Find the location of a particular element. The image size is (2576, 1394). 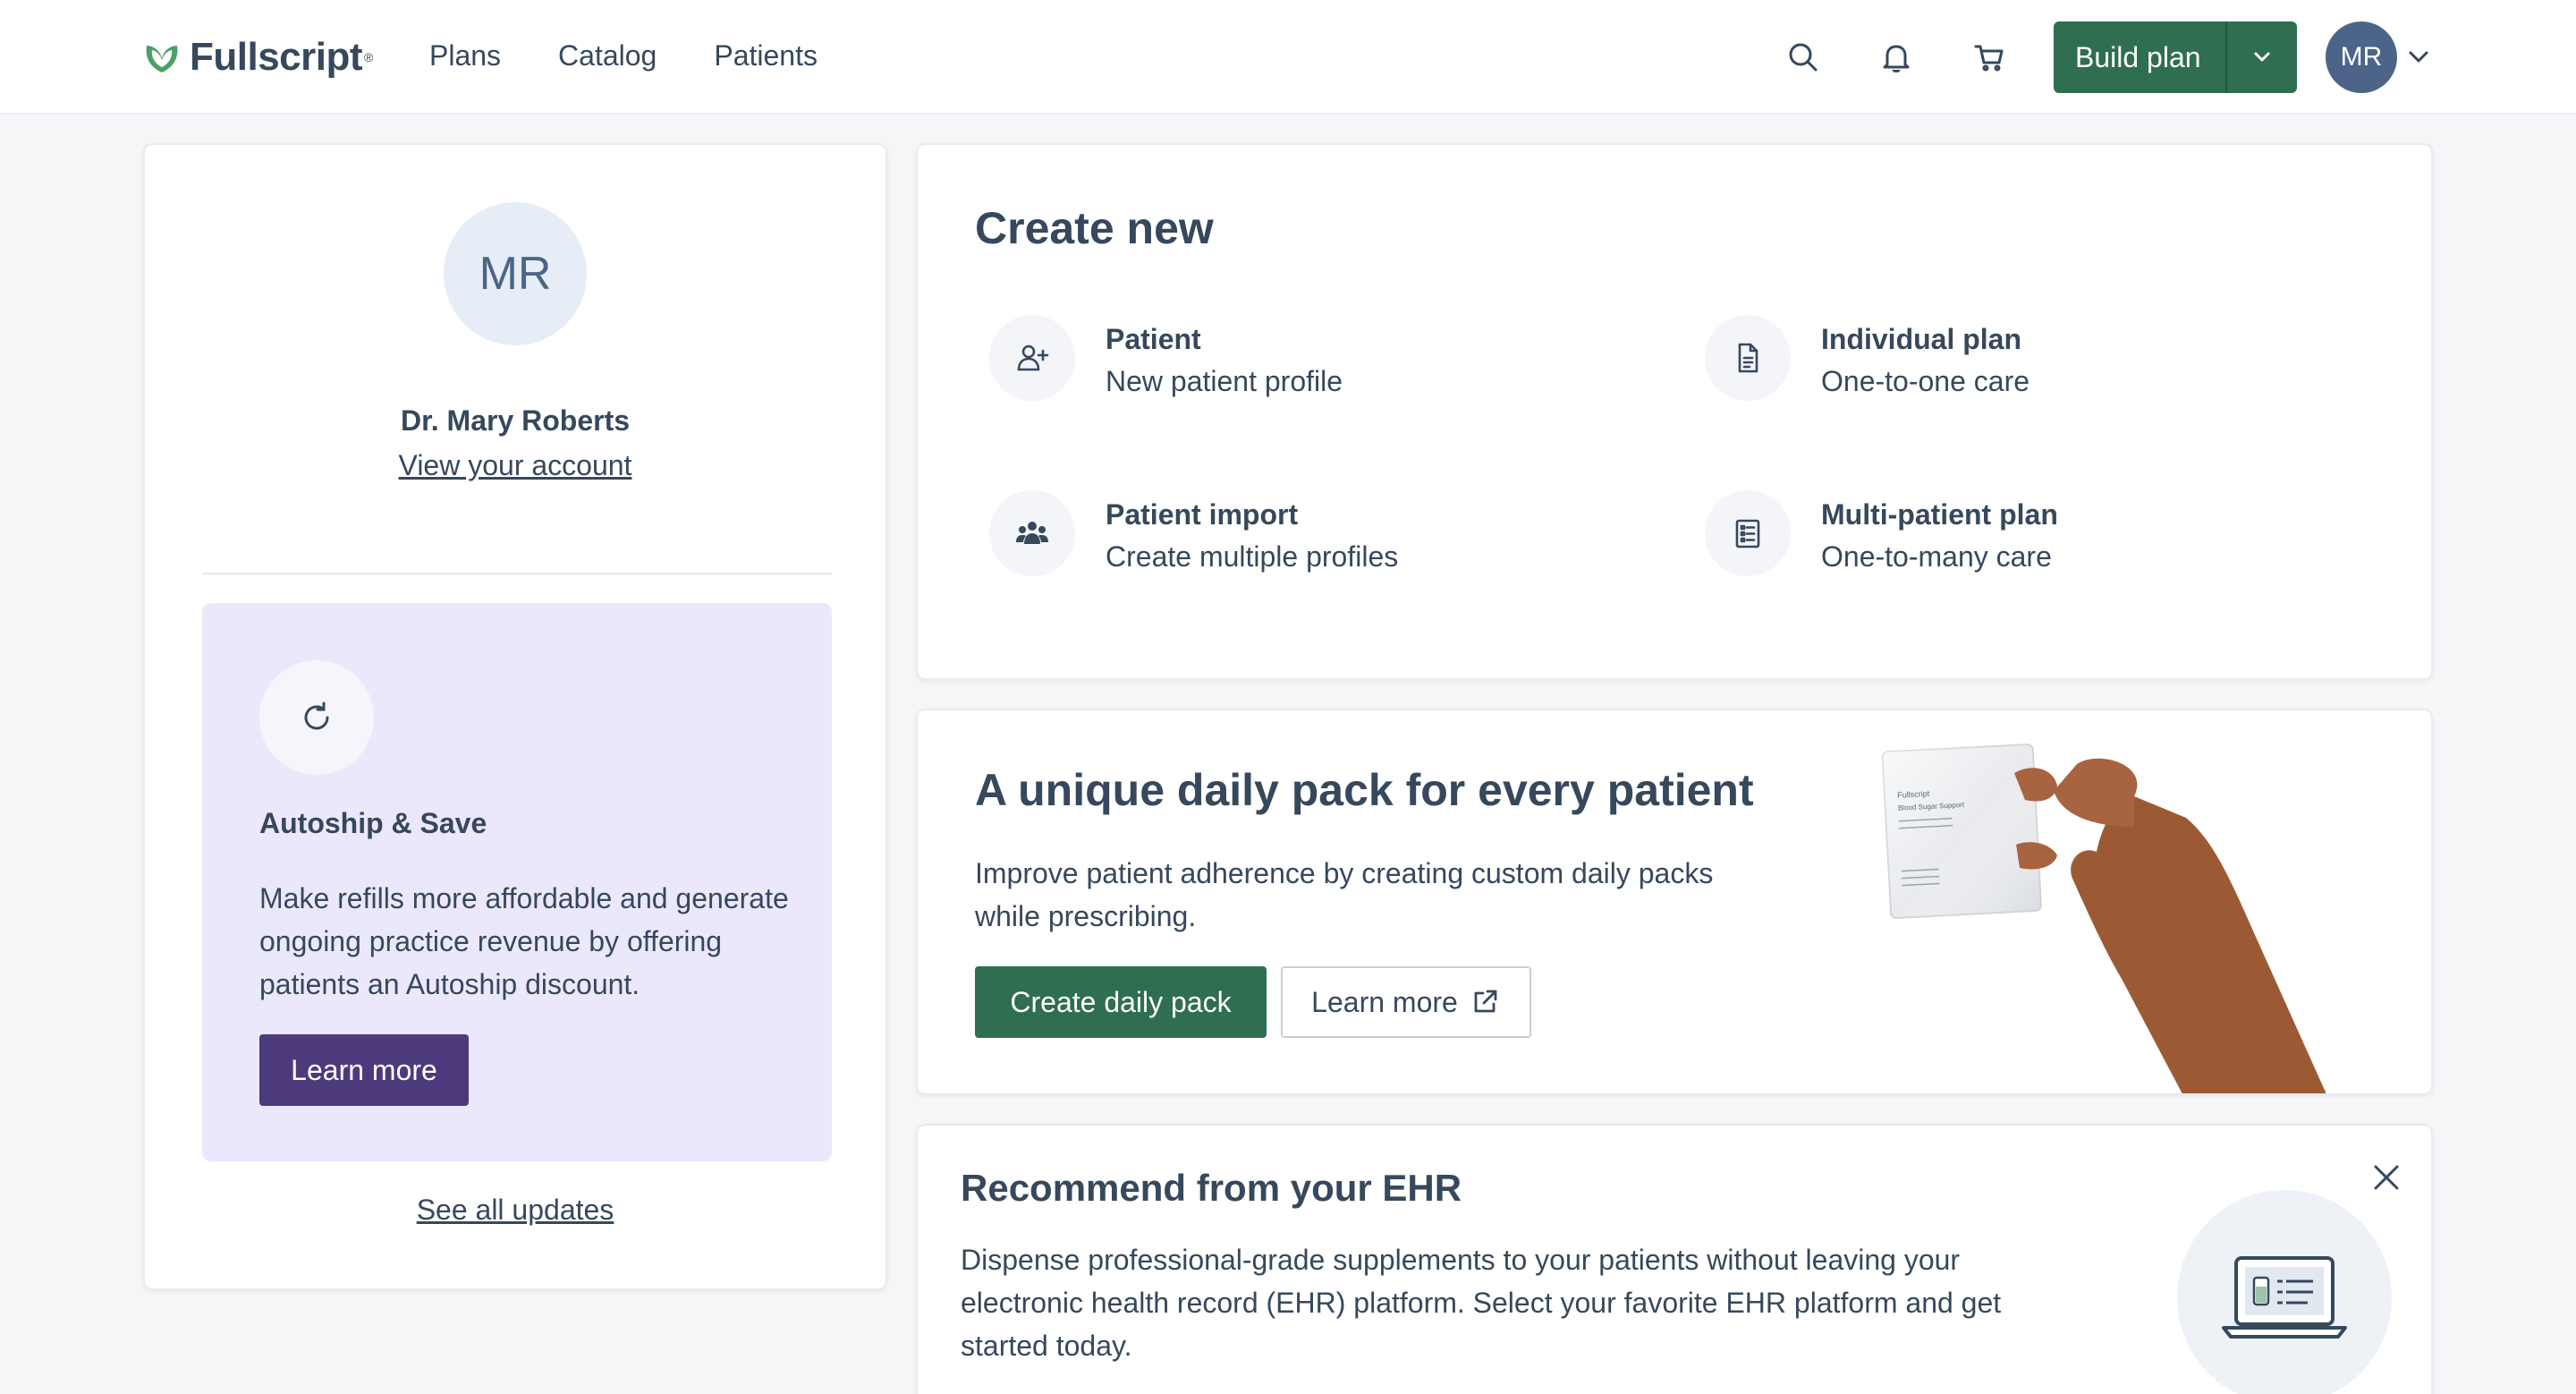

checklist-icon is located at coordinates (1747, 533).